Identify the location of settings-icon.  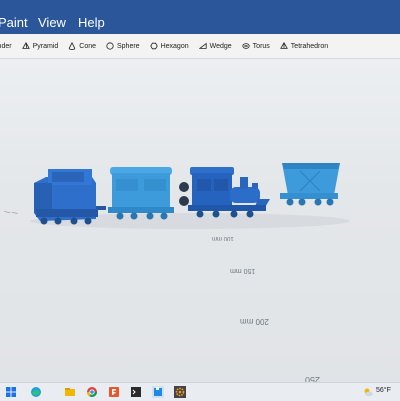
(180, 392).